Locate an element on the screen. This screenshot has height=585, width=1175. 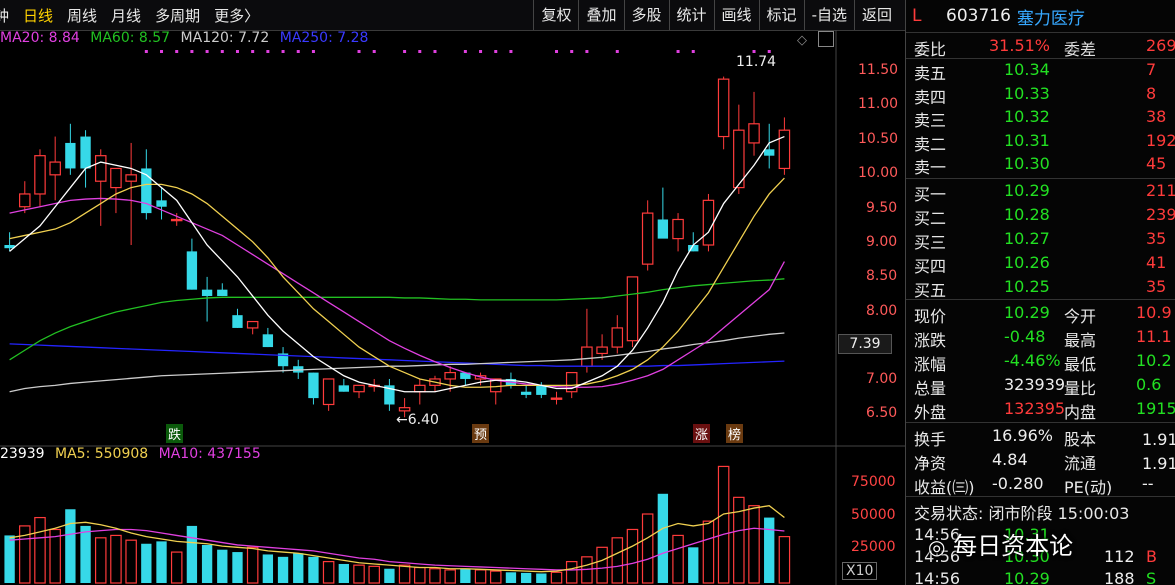
ask-price: 10.34 is located at coordinates (1027, 69).